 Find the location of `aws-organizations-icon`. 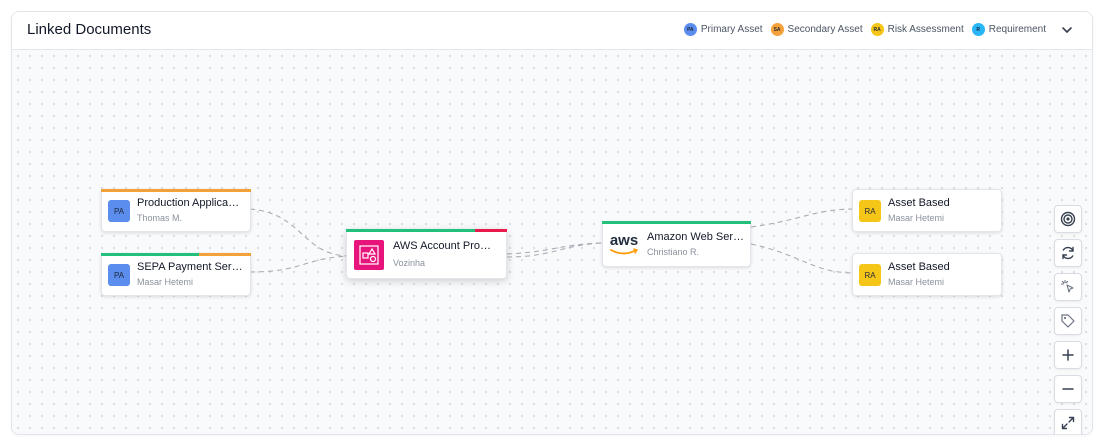

aws-organizations-icon is located at coordinates (369, 255).